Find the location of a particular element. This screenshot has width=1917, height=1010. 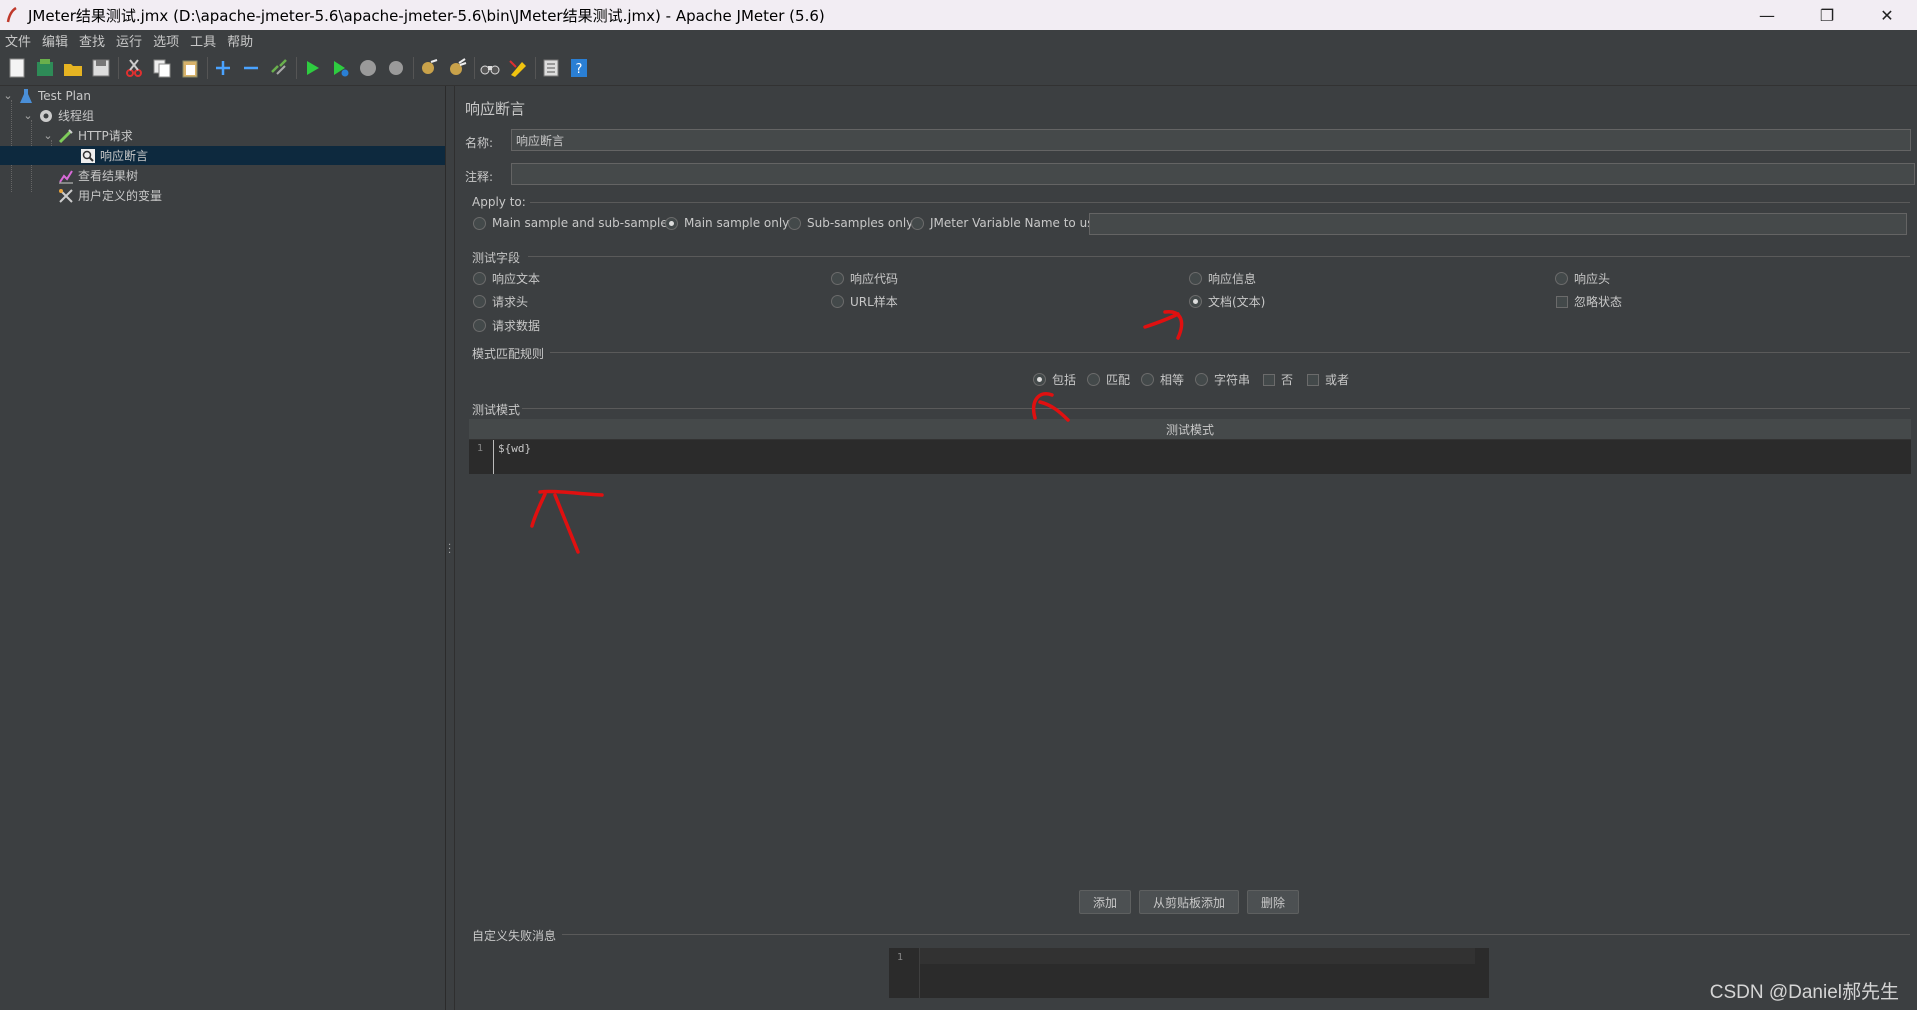

add-button: 添加 is located at coordinates (1105, 902).